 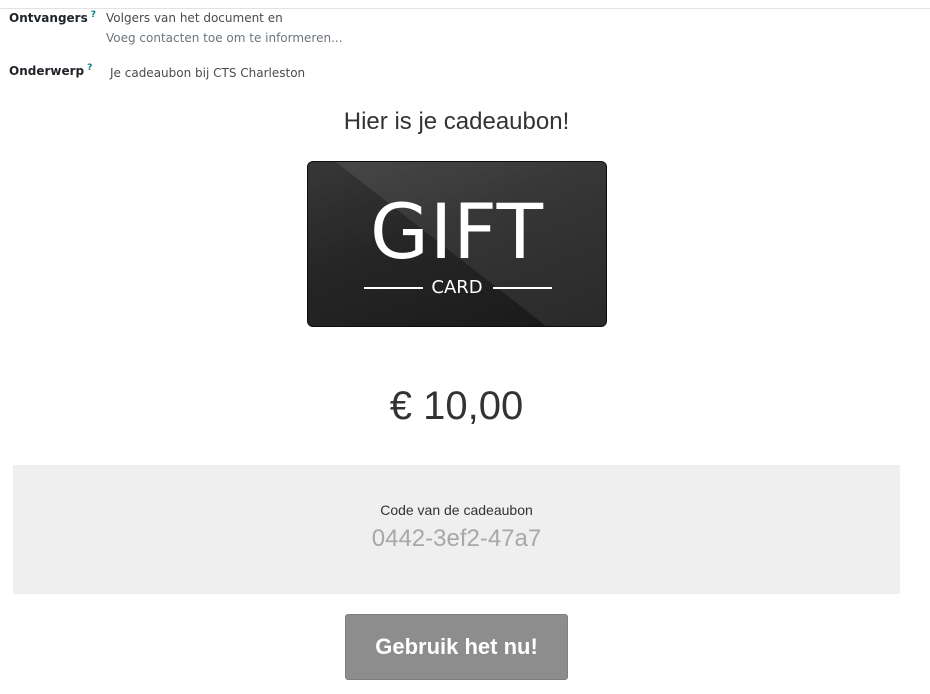 What do you see at coordinates (47, 71) in the screenshot?
I see `subject-label-text: Onderwerp` at bounding box center [47, 71].